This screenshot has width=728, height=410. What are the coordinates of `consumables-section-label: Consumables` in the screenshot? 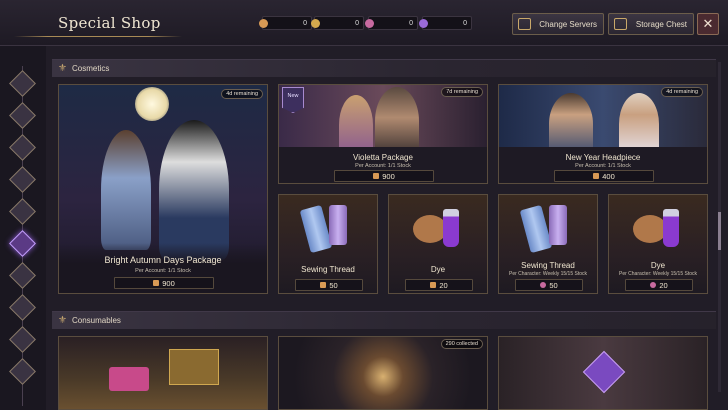 It's located at (96, 320).